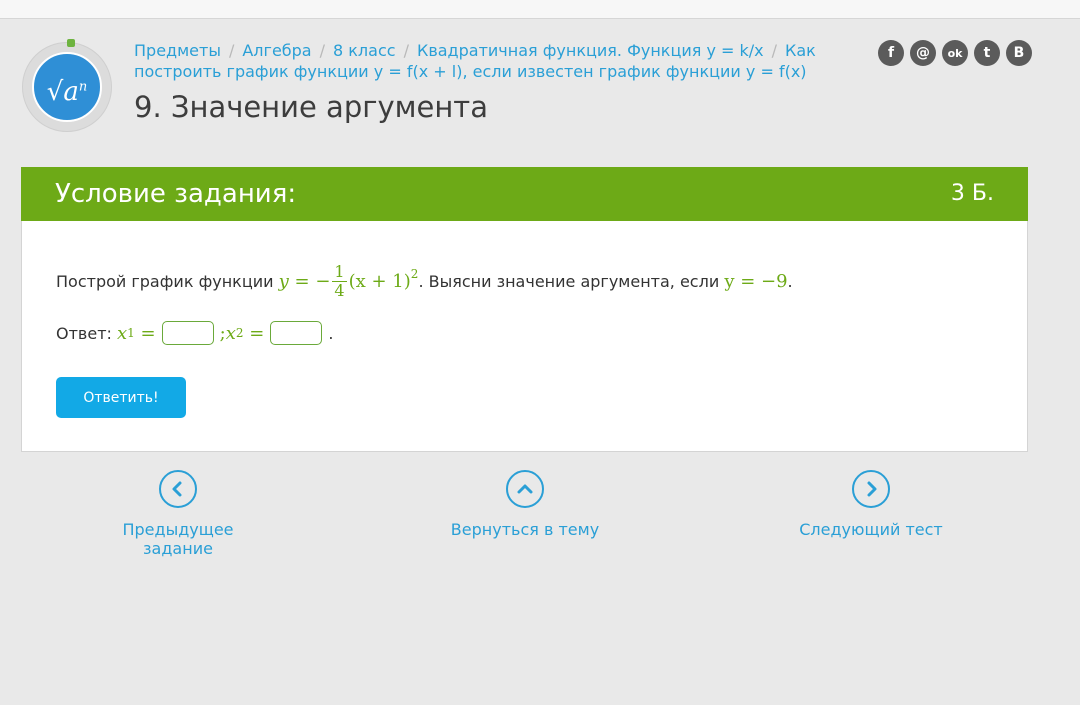 The image size is (1080, 705). I want to click on x1-label: x1 =, so click(136, 333).